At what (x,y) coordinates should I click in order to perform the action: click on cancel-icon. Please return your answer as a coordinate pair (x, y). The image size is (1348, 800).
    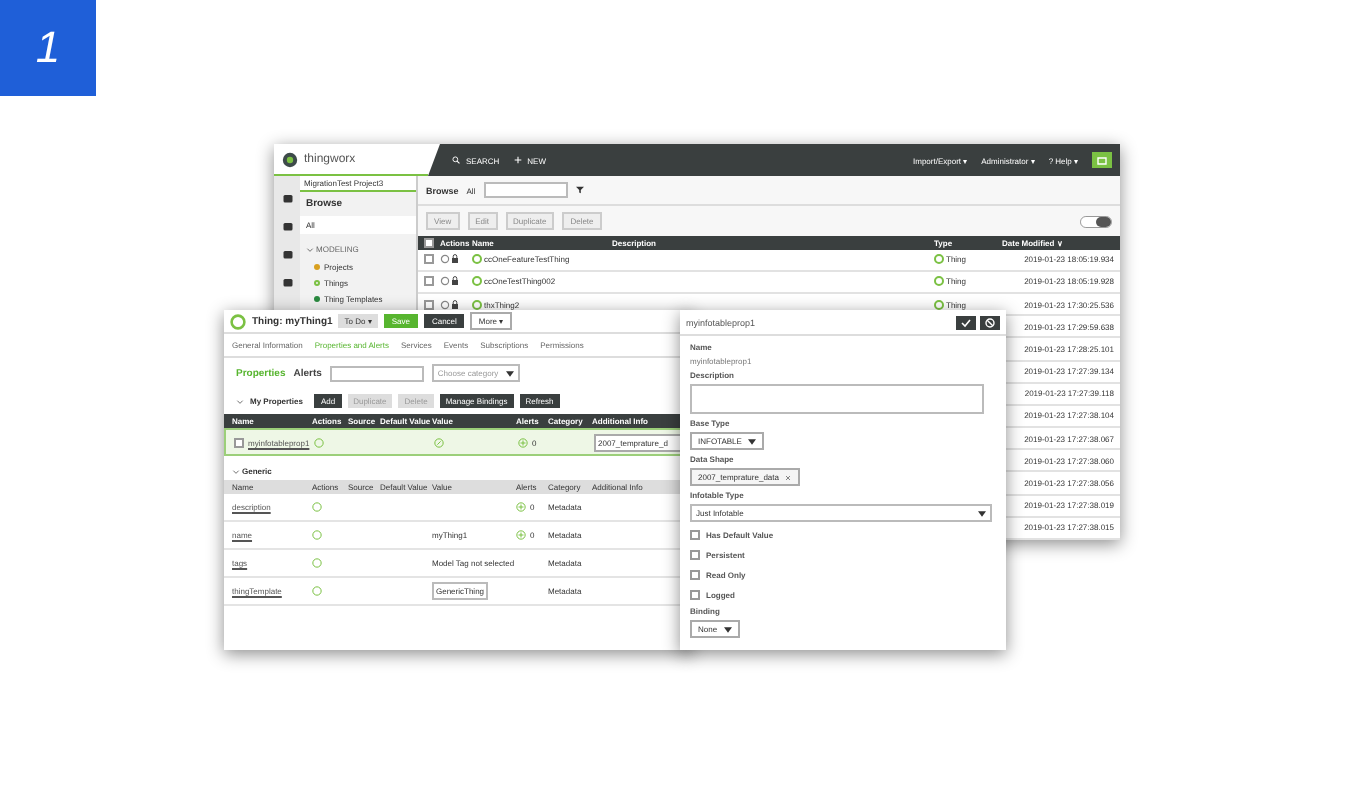
    Looking at the image, I should click on (990, 322).